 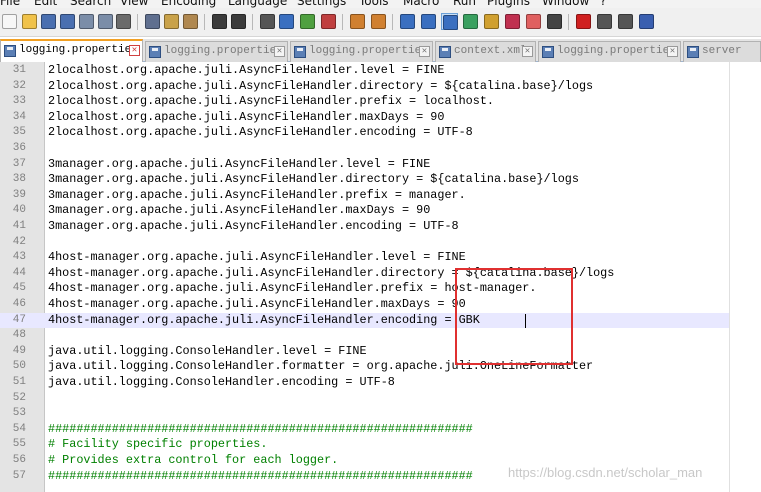 I want to click on user-language-icon, so click(x=470, y=21).